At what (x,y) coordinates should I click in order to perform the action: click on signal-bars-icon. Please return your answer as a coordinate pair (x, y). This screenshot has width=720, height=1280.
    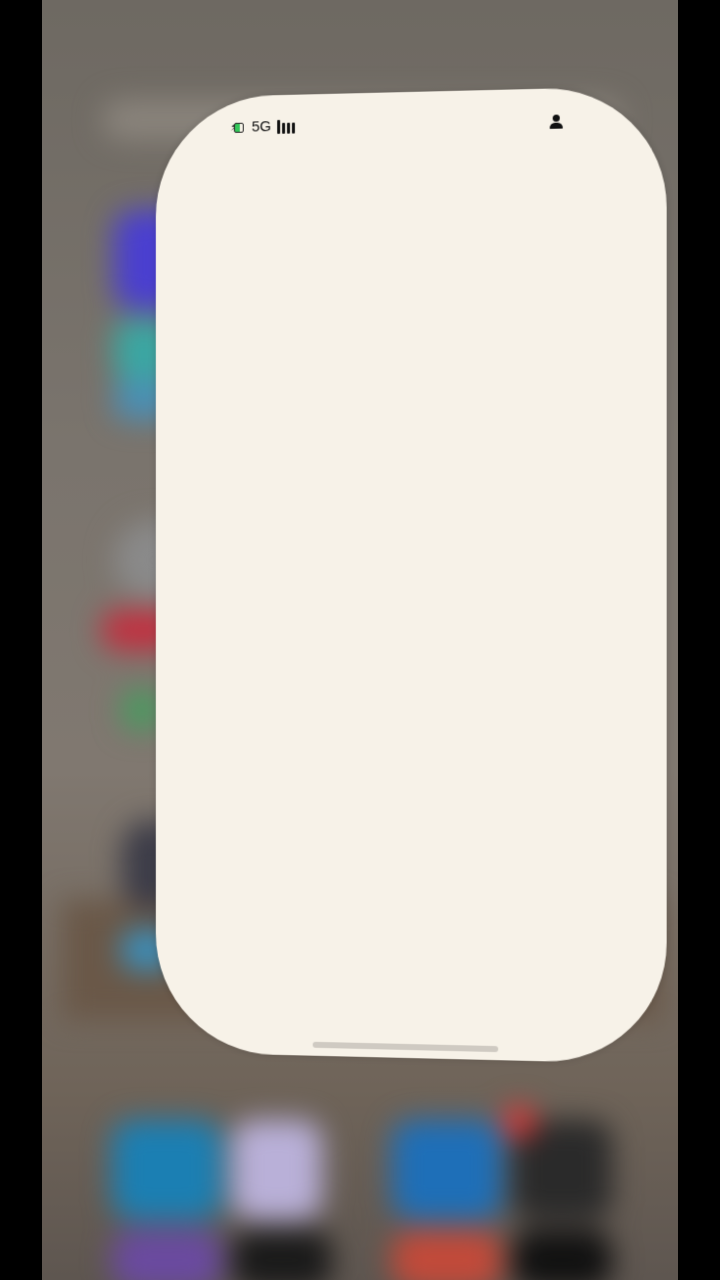
    Looking at the image, I should click on (286, 126).